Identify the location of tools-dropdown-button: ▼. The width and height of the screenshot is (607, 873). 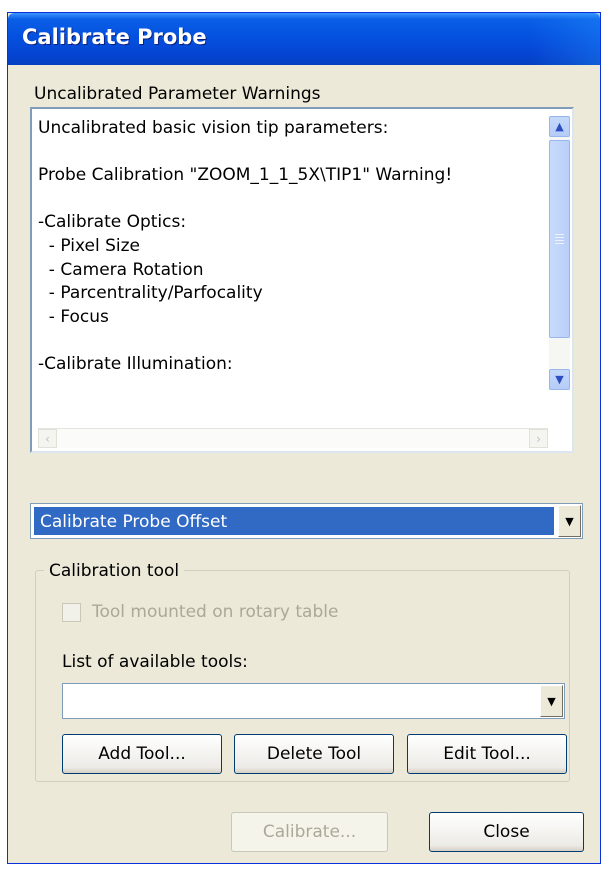
(551, 701).